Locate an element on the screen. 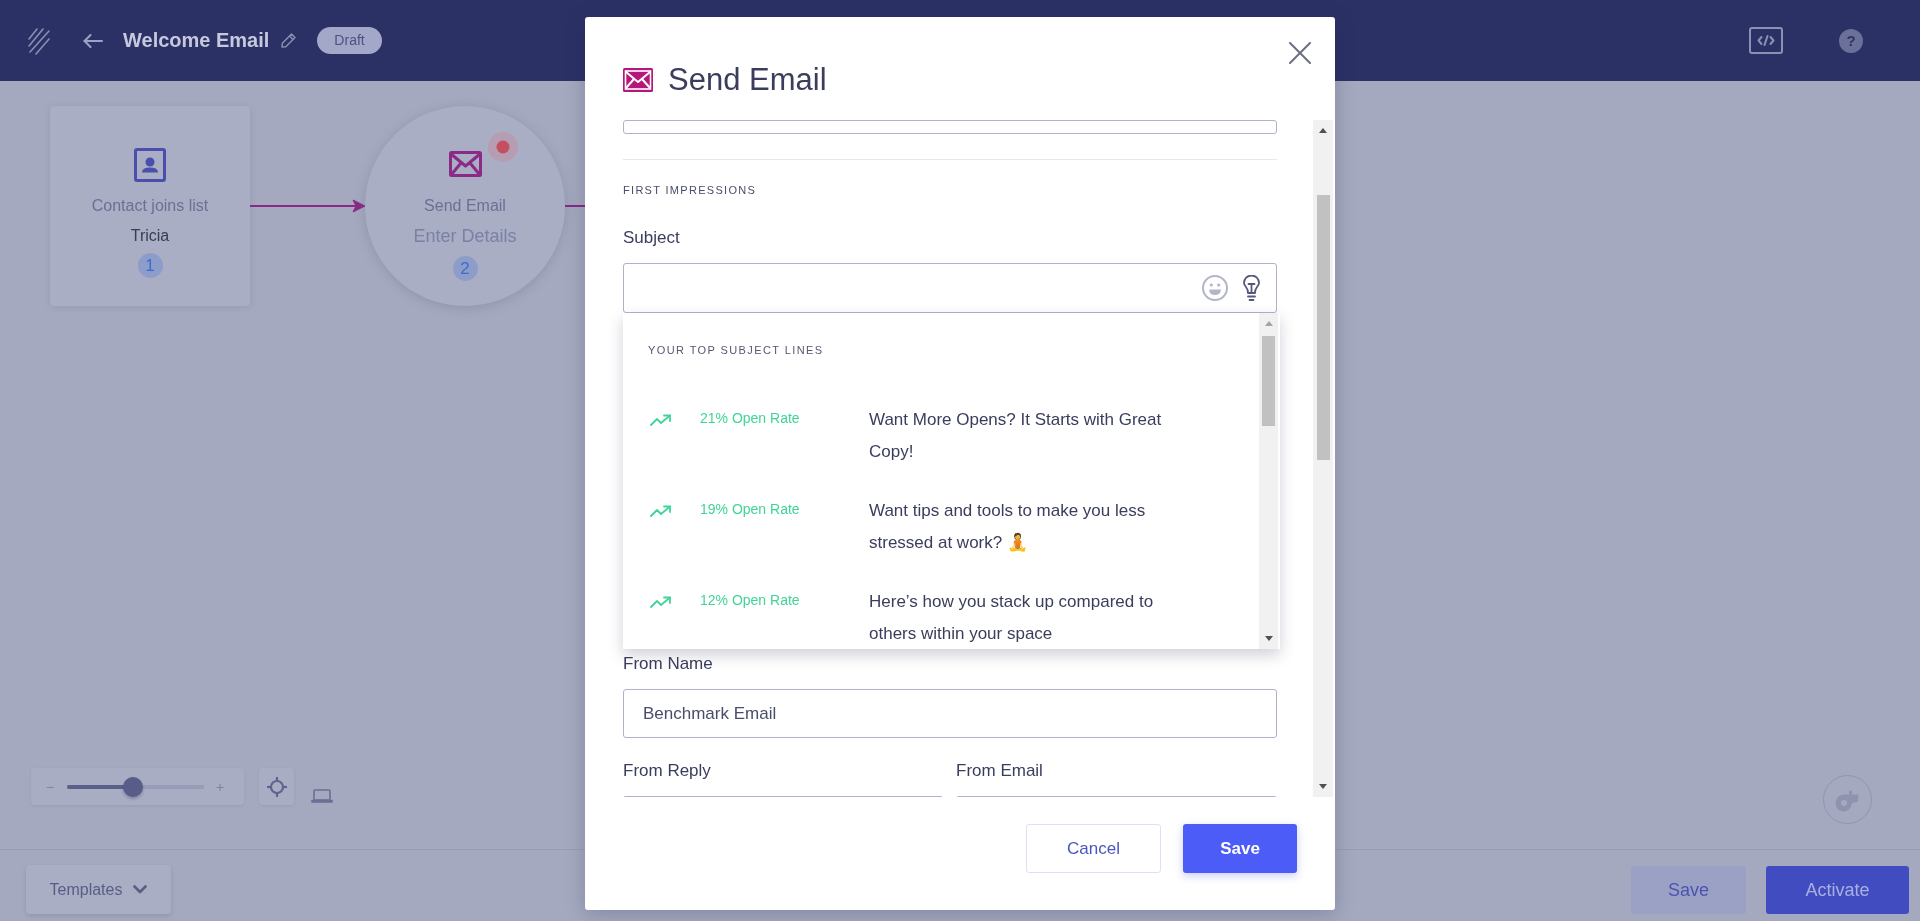 The width and height of the screenshot is (1920, 921). pencil-icon is located at coordinates (289, 40).